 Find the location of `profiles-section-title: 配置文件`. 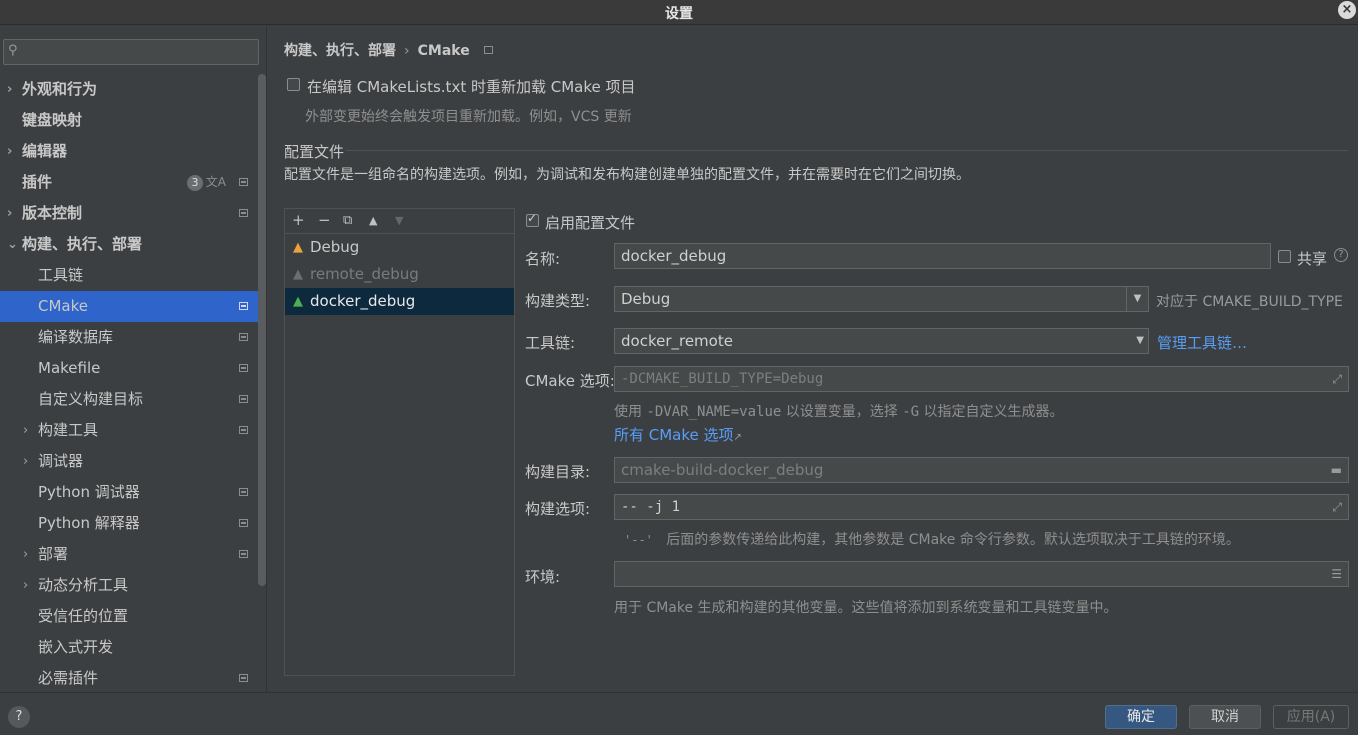

profiles-section-title: 配置文件 is located at coordinates (314, 152).